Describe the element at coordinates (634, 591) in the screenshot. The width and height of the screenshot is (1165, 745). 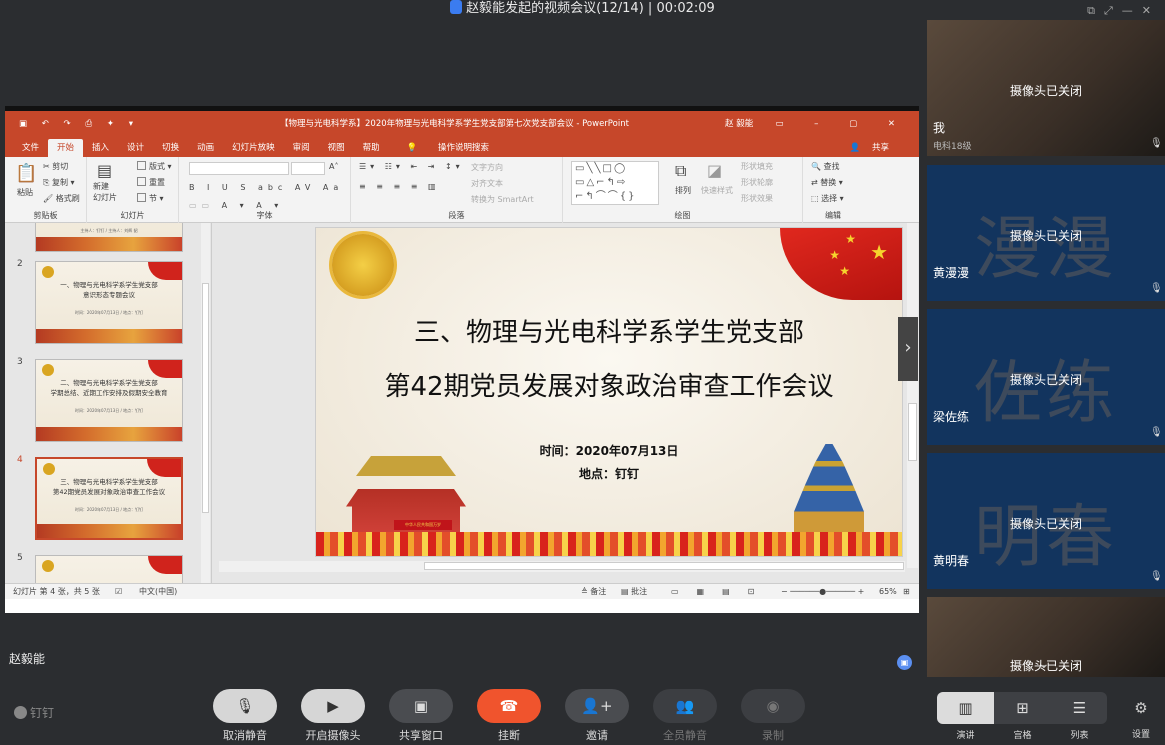
I see `comments-button: ▤ 批注` at that location.